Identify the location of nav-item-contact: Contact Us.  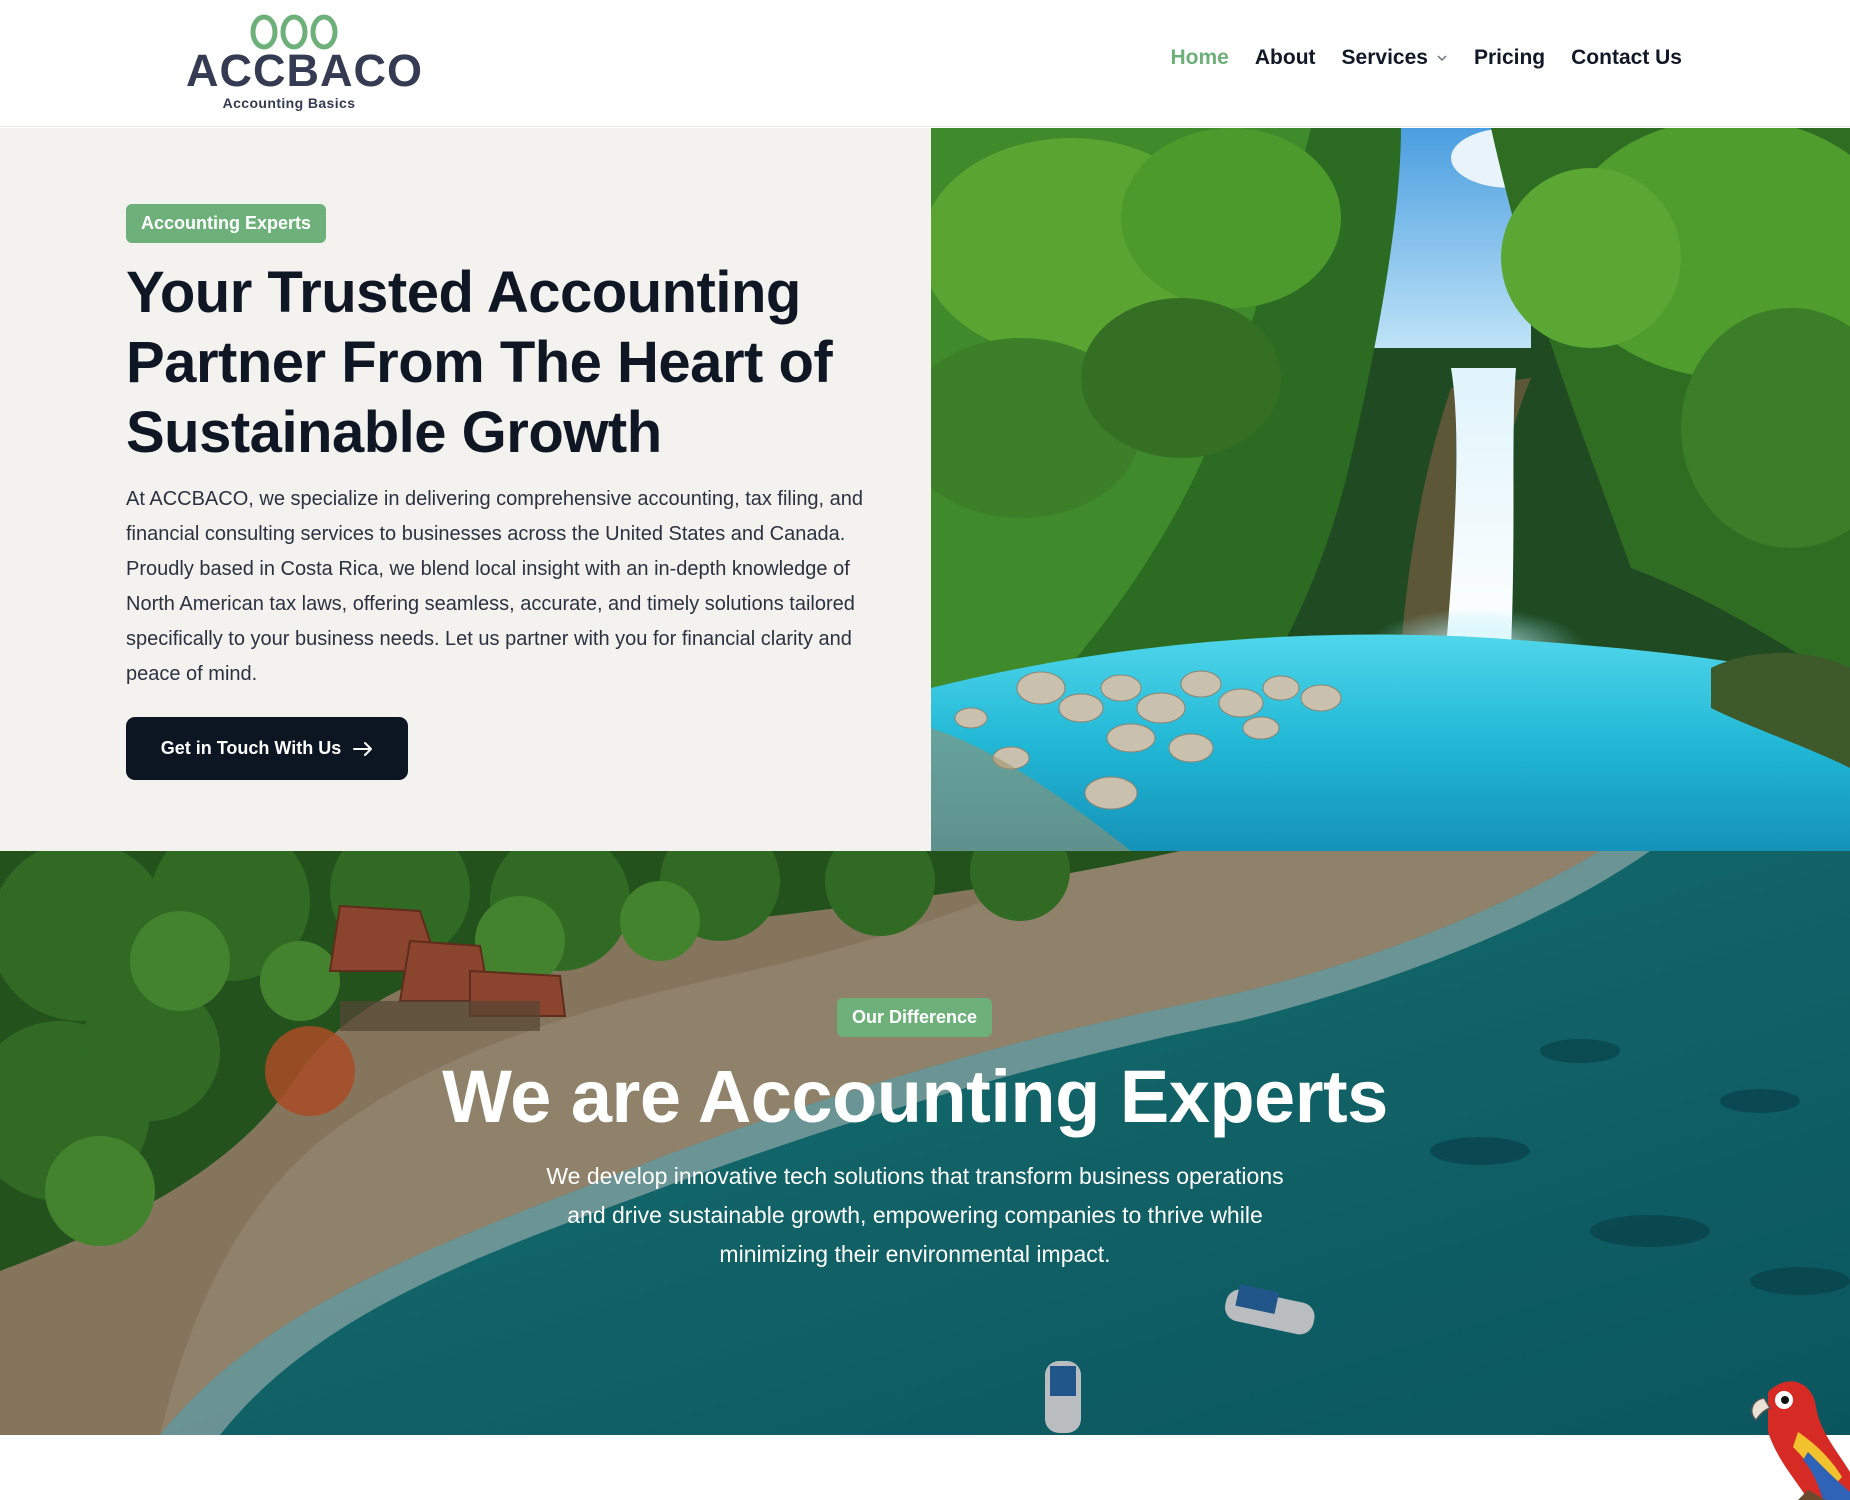
(1626, 58).